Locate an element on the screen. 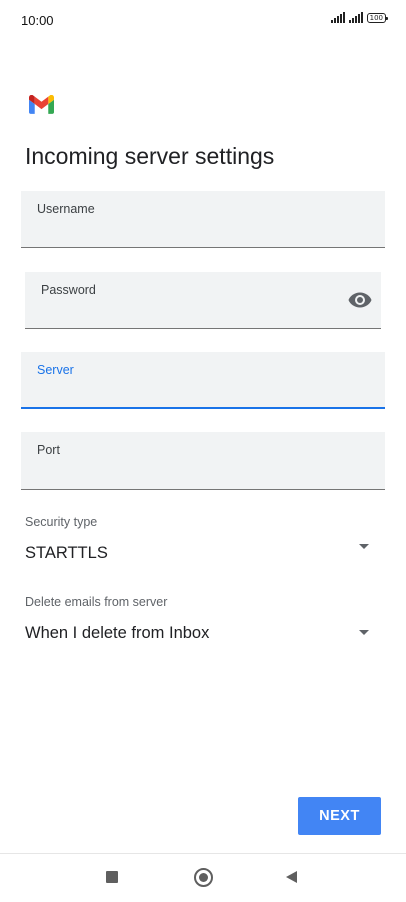 This screenshot has width=406, height=902. battery-level: 100 is located at coordinates (376, 17).